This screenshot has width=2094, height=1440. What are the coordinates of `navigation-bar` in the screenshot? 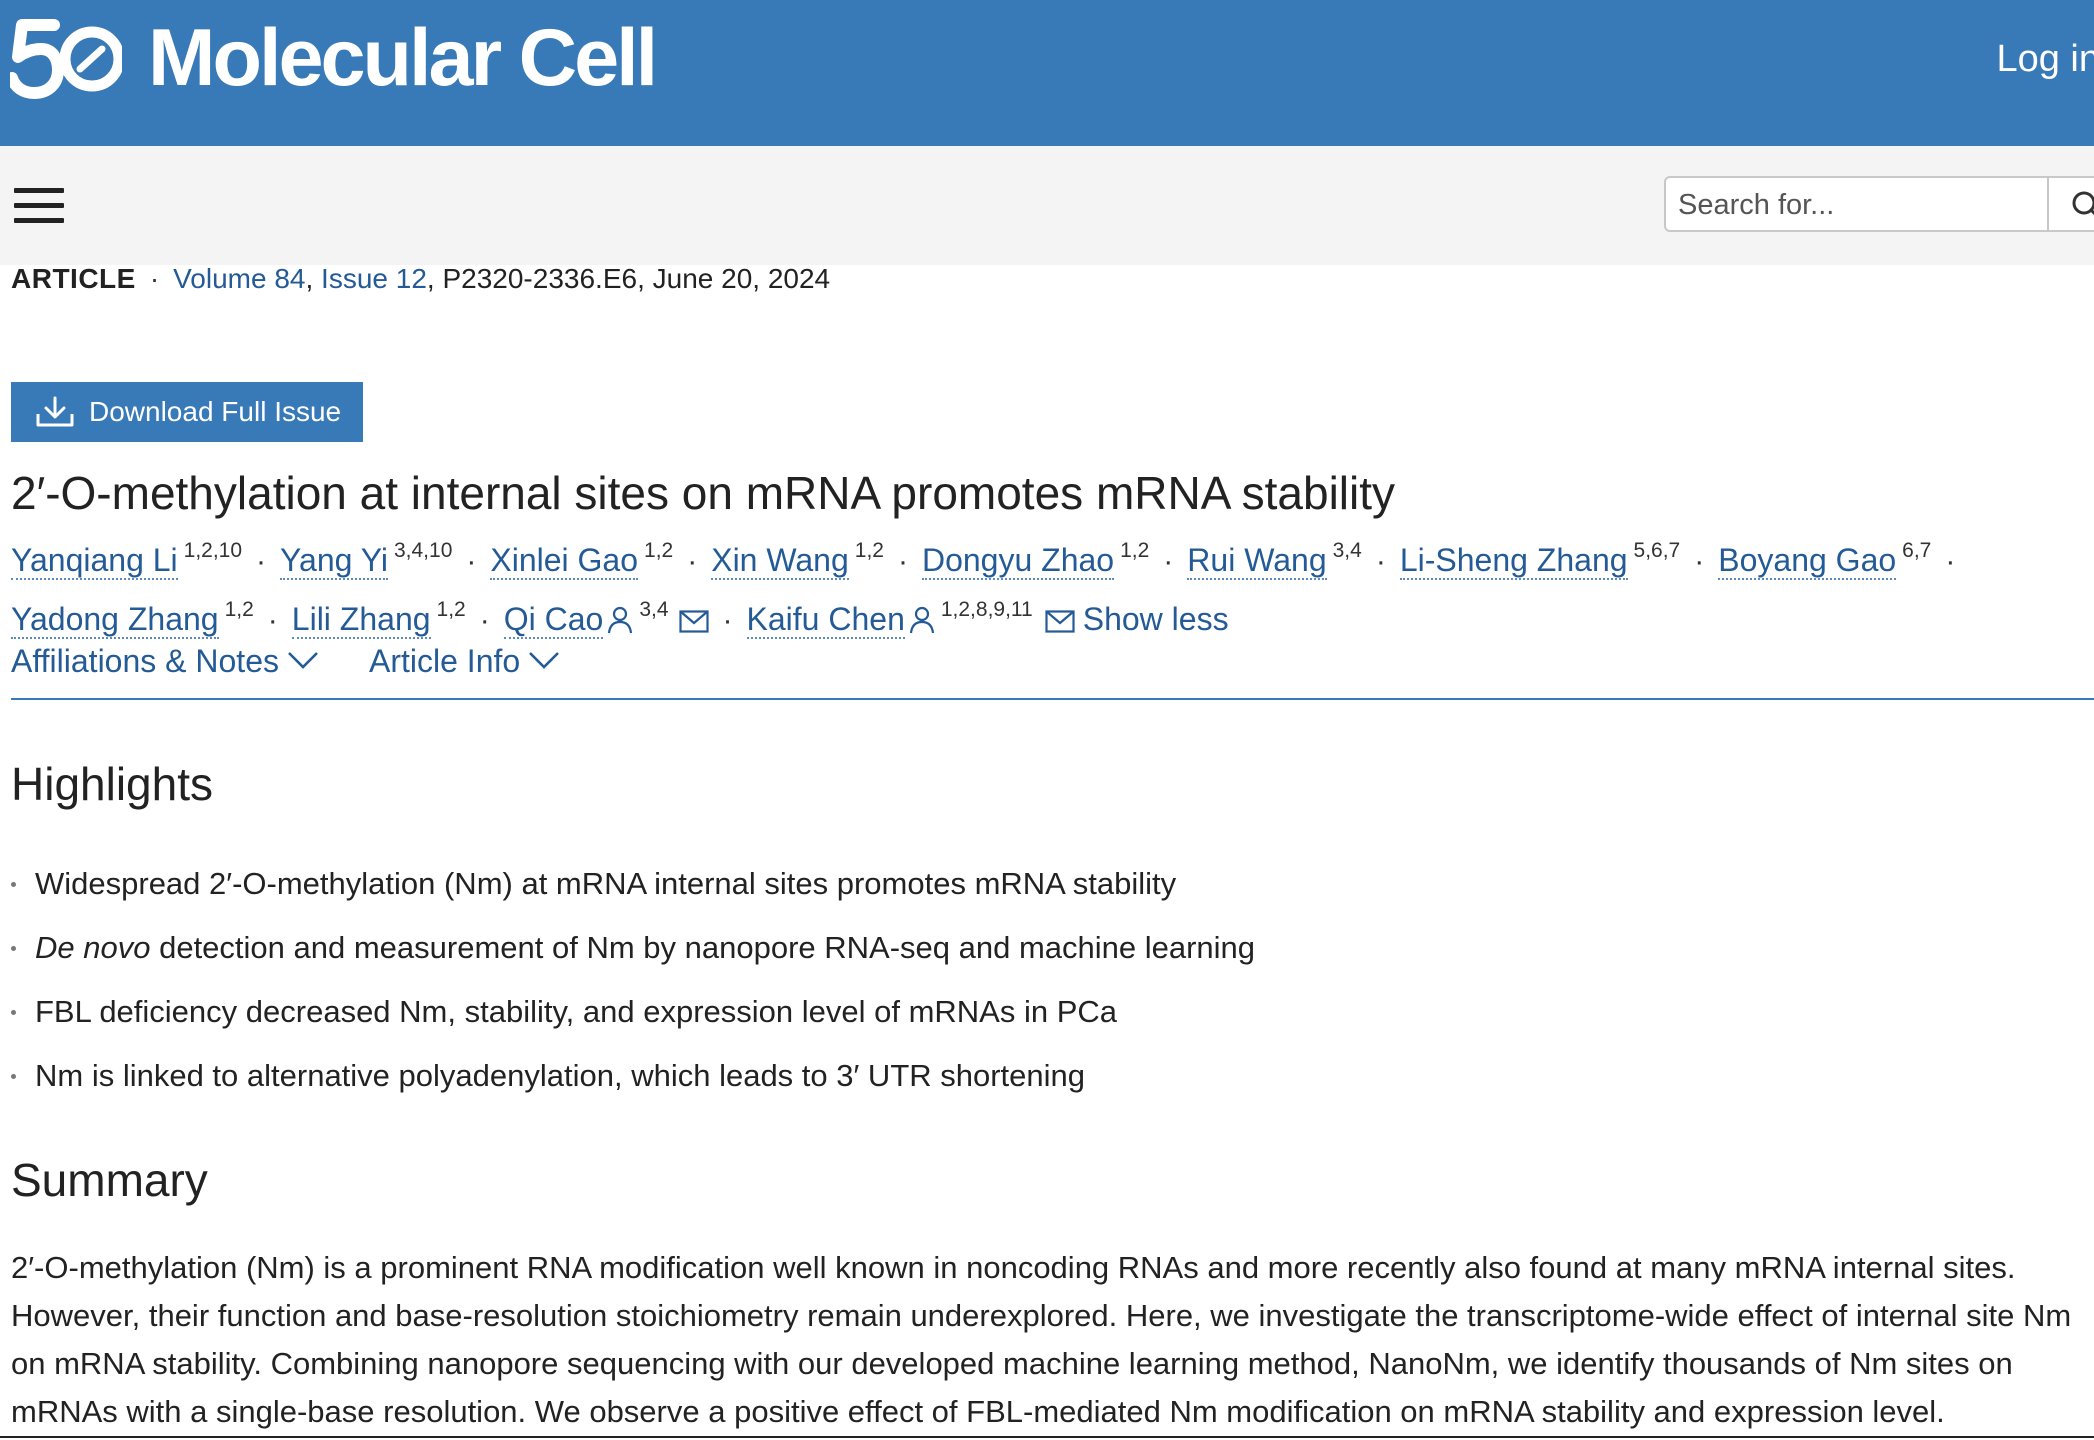 It's located at (1047, 205).